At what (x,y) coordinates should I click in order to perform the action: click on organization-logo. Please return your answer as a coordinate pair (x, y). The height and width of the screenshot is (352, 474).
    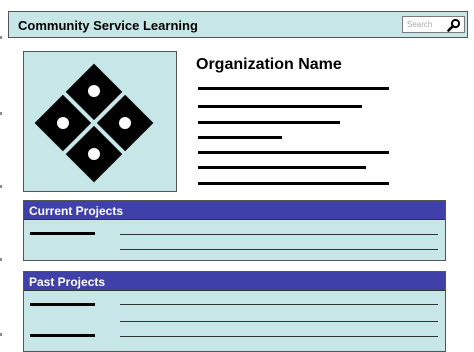
    Looking at the image, I should click on (100, 121).